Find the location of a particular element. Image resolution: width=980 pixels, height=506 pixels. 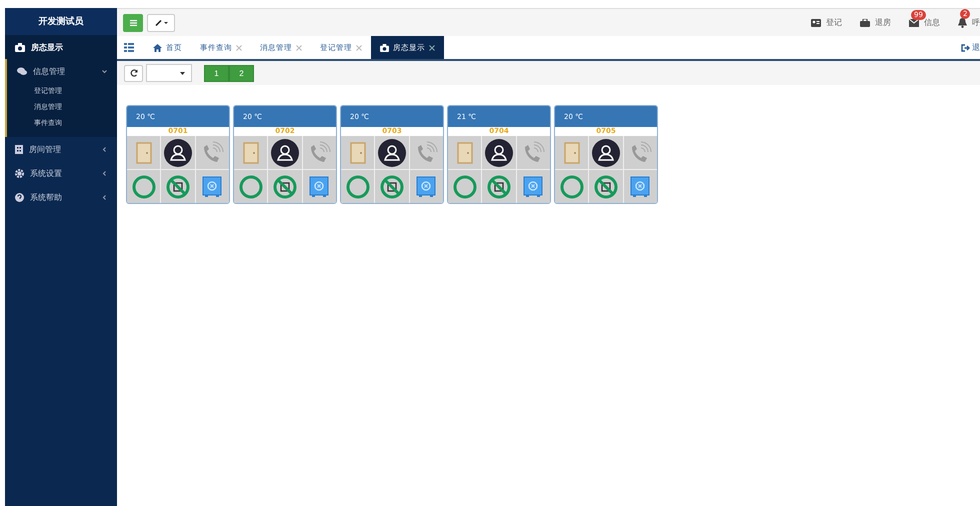

logout-link: 退 is located at coordinates (970, 47).